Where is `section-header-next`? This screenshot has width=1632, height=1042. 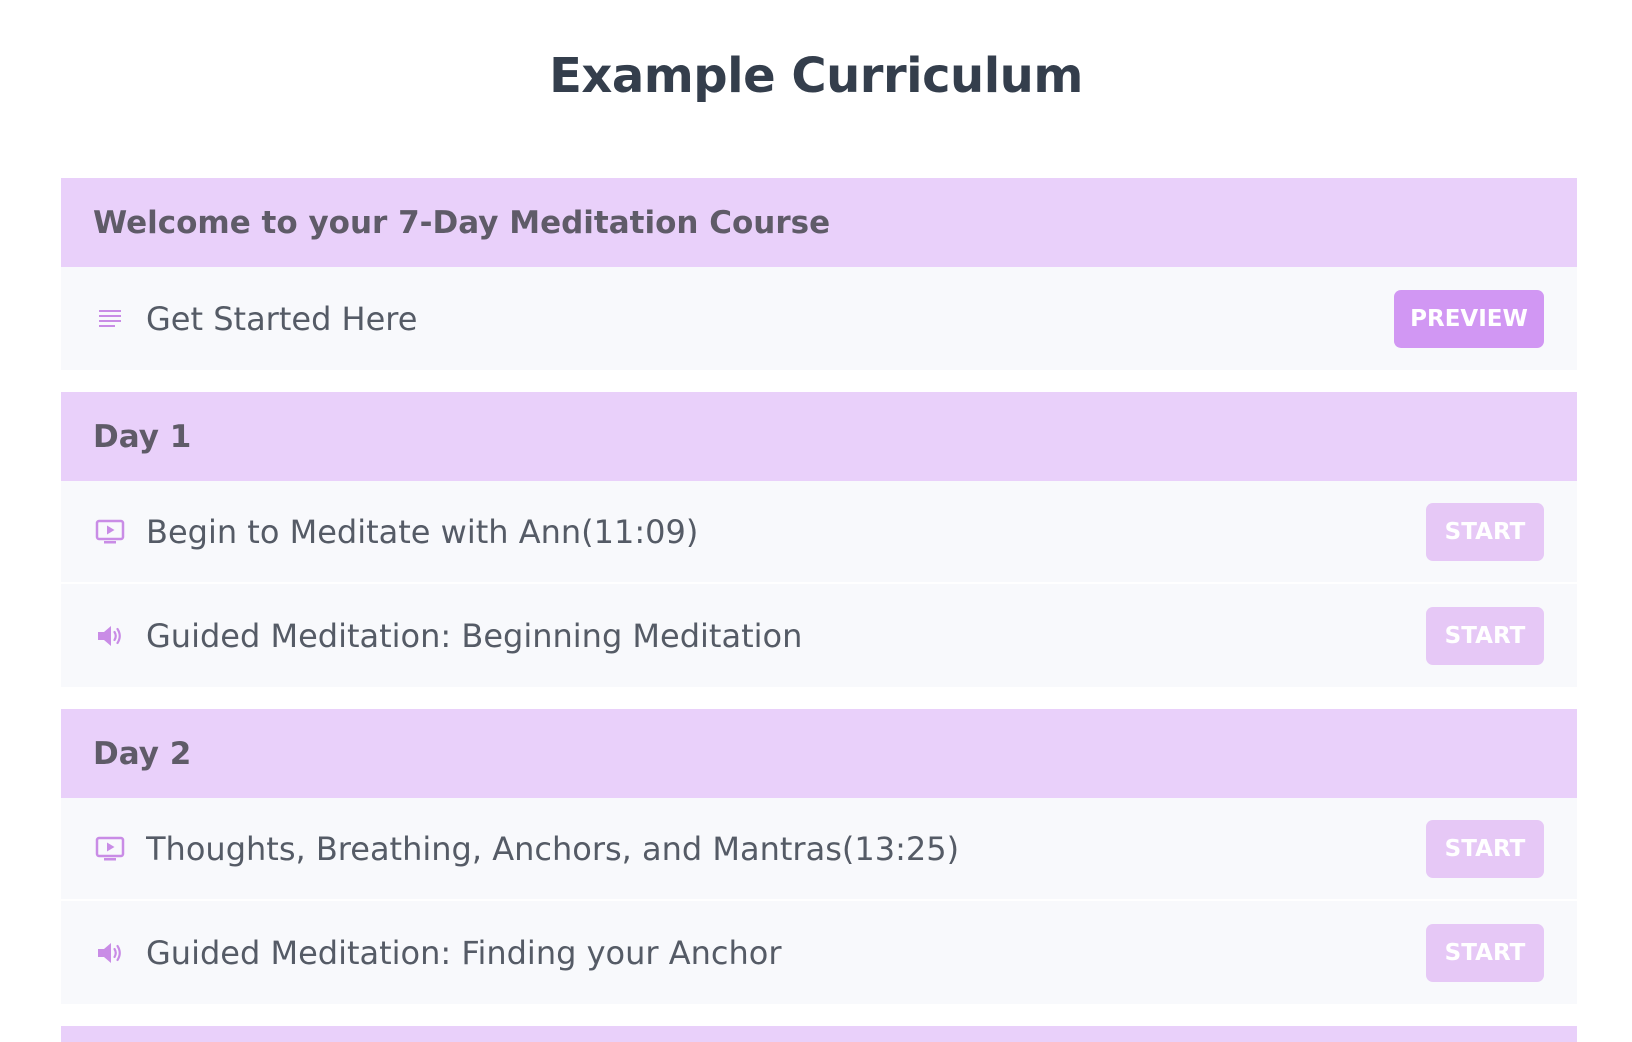 section-header-next is located at coordinates (819, 1034).